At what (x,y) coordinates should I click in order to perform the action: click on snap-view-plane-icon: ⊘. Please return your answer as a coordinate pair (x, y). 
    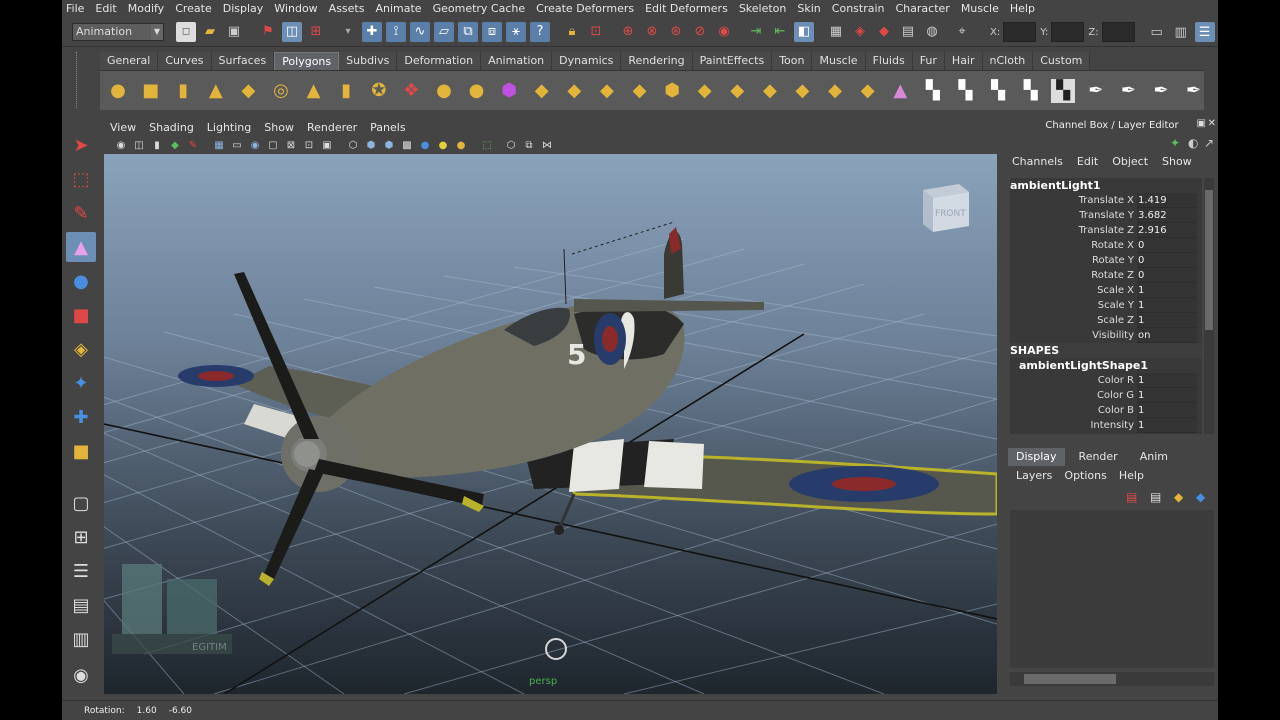
    Looking at the image, I should click on (700, 32).